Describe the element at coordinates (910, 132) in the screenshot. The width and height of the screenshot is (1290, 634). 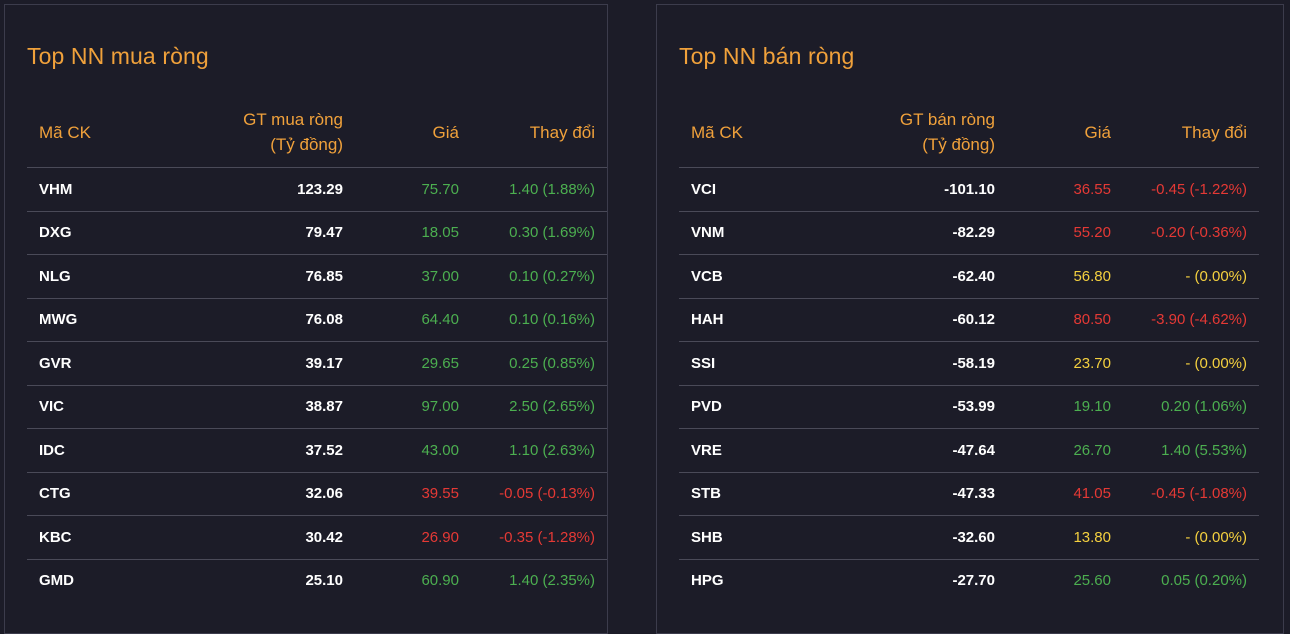
I see `header-net-sell-value: GT bán ròng (Tỷ đồng)` at that location.